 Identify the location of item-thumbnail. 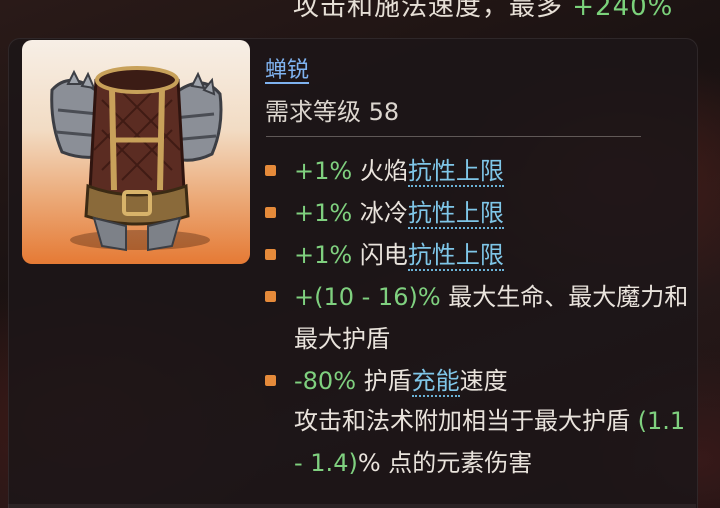
(136, 152).